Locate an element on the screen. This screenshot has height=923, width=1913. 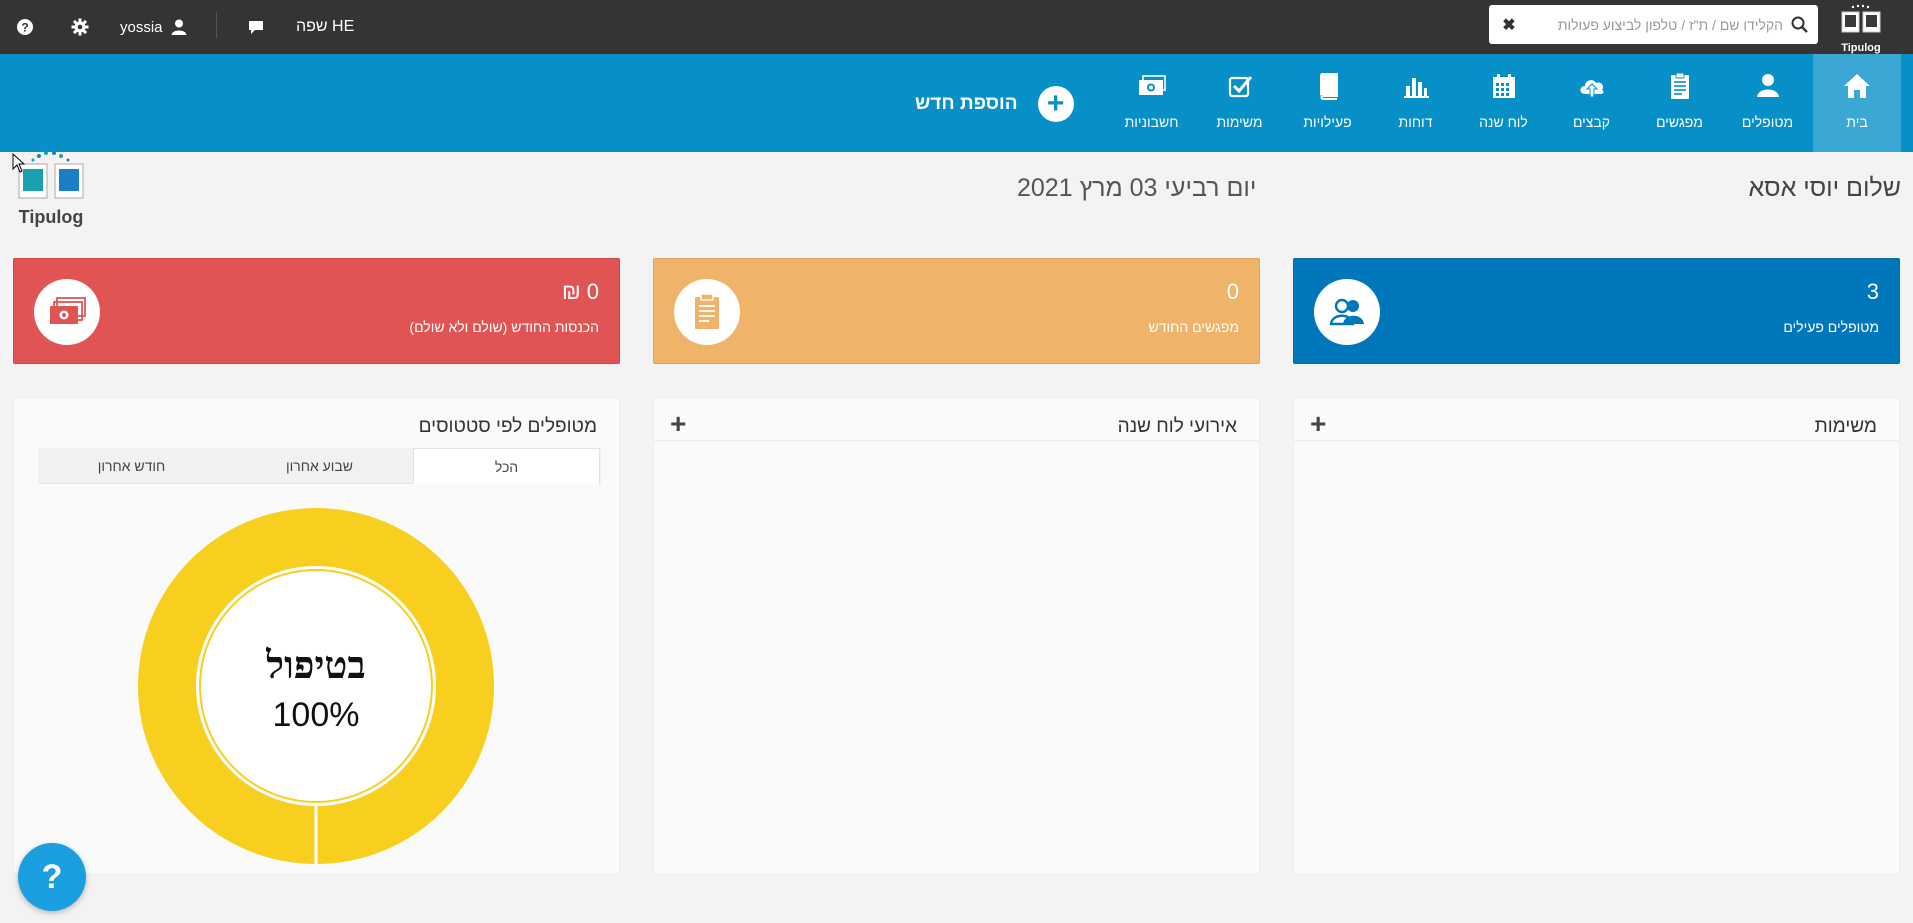
users-icon is located at coordinates (1346, 312).